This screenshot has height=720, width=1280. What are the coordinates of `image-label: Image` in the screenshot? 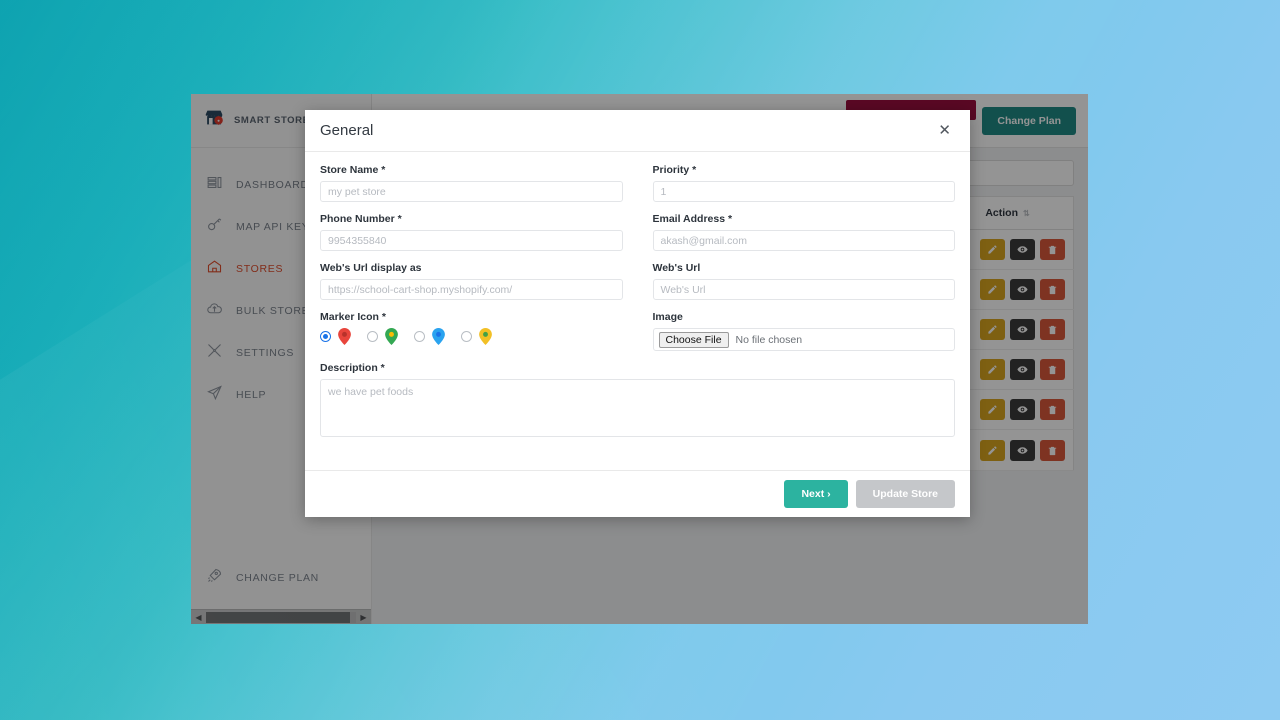 It's located at (667, 317).